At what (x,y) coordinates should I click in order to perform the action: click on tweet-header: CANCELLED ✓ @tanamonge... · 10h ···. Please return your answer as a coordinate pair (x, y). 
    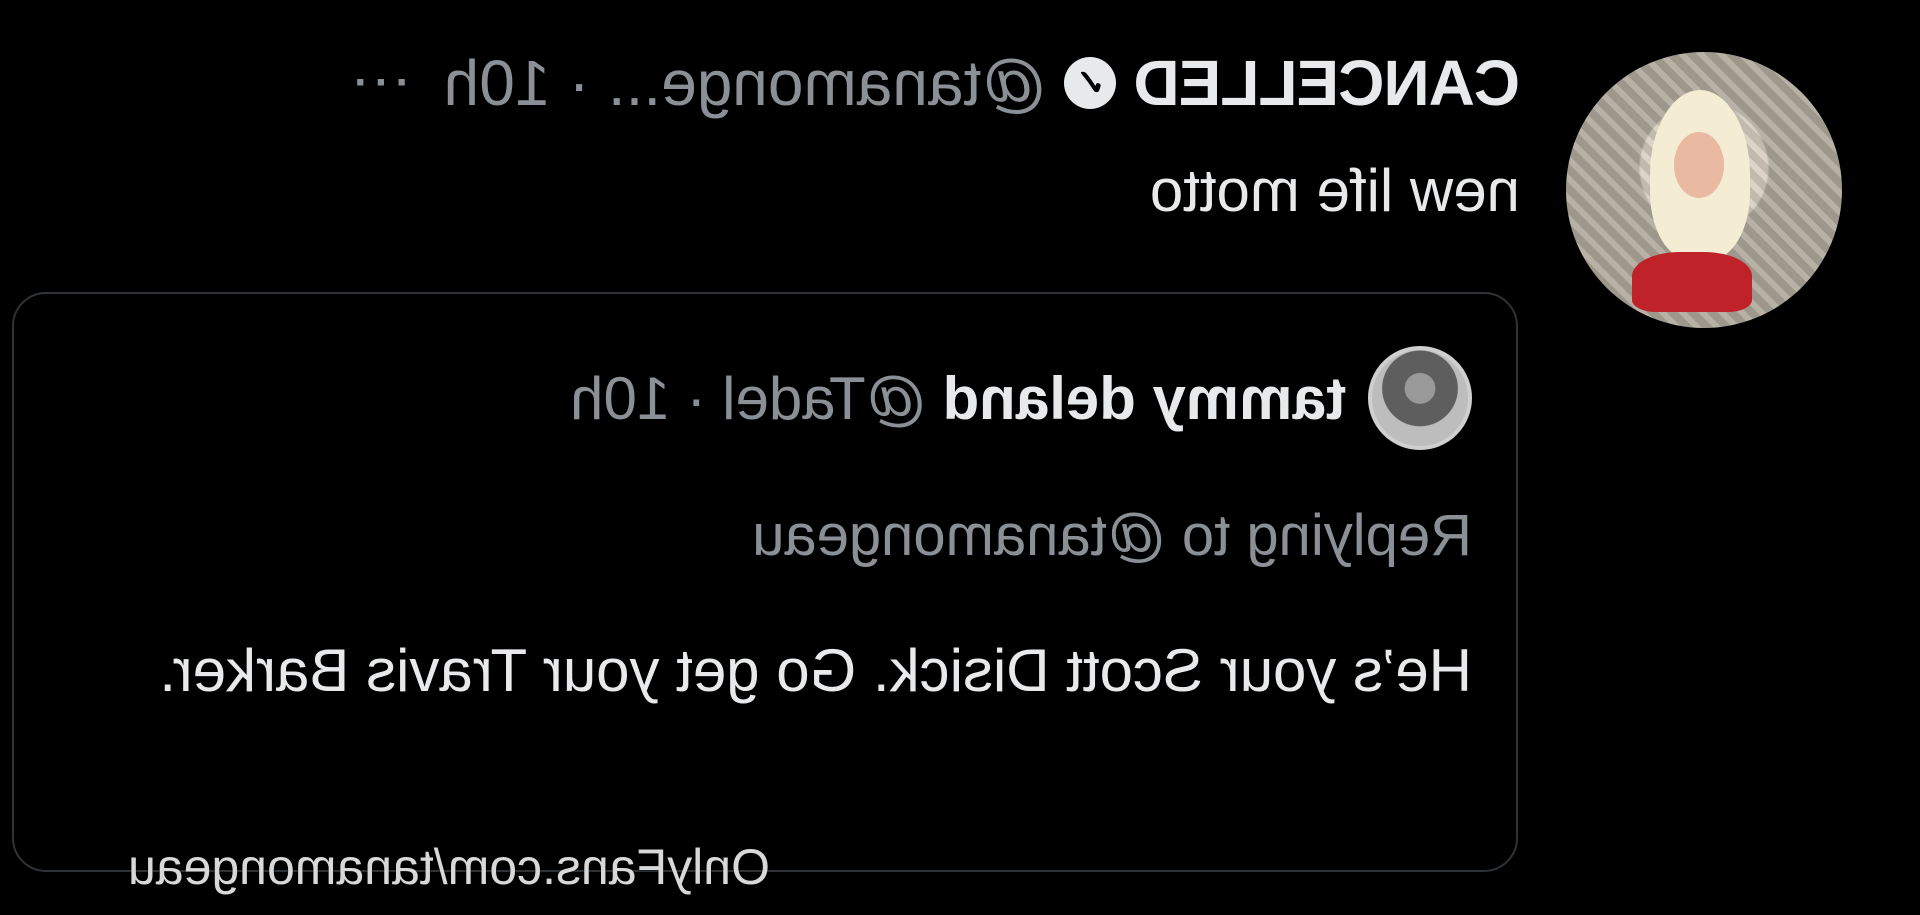
    Looking at the image, I should click on (933, 83).